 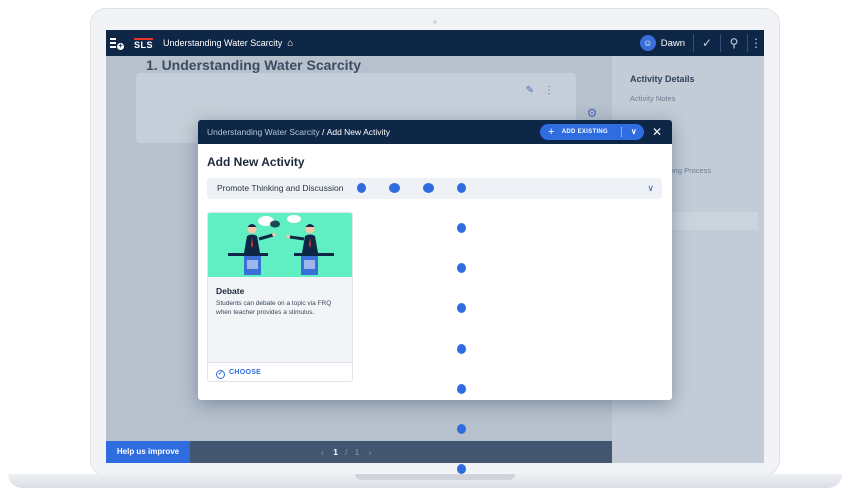 I want to click on category-select: Promote Thinking and Discussion ∨, so click(x=434, y=188).